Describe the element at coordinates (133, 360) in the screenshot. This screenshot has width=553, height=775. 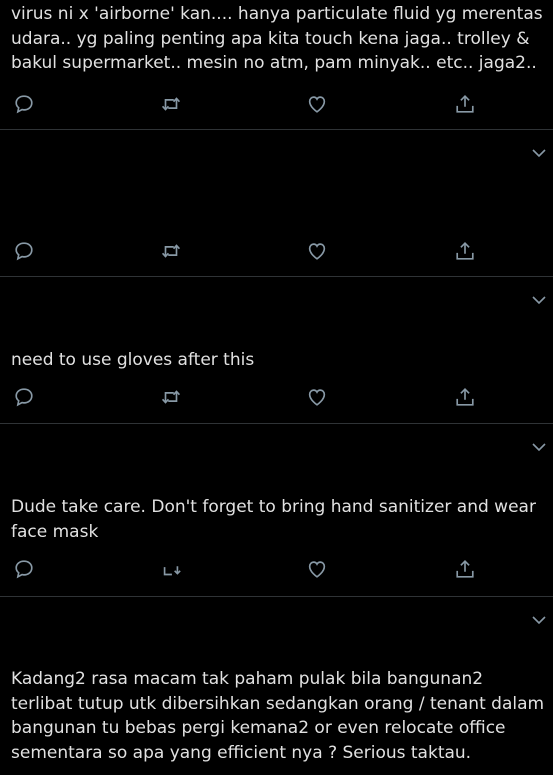
I see `tweet-text: need to use gloves after this` at that location.